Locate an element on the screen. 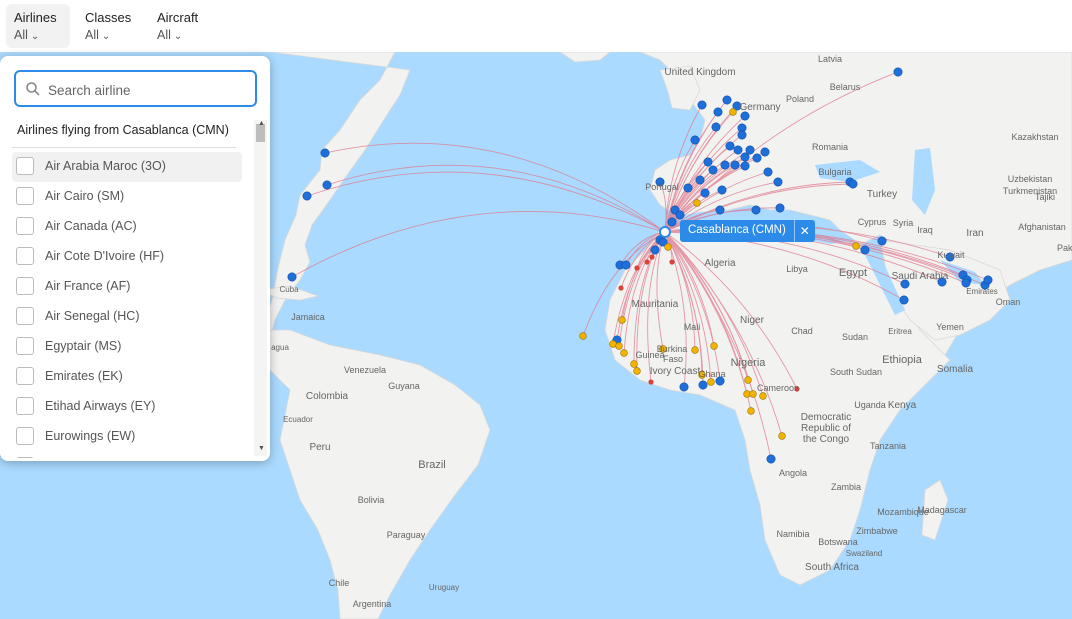 This screenshot has height=619, width=1072. scroll-up-arrow: ▲ is located at coordinates (261, 123).